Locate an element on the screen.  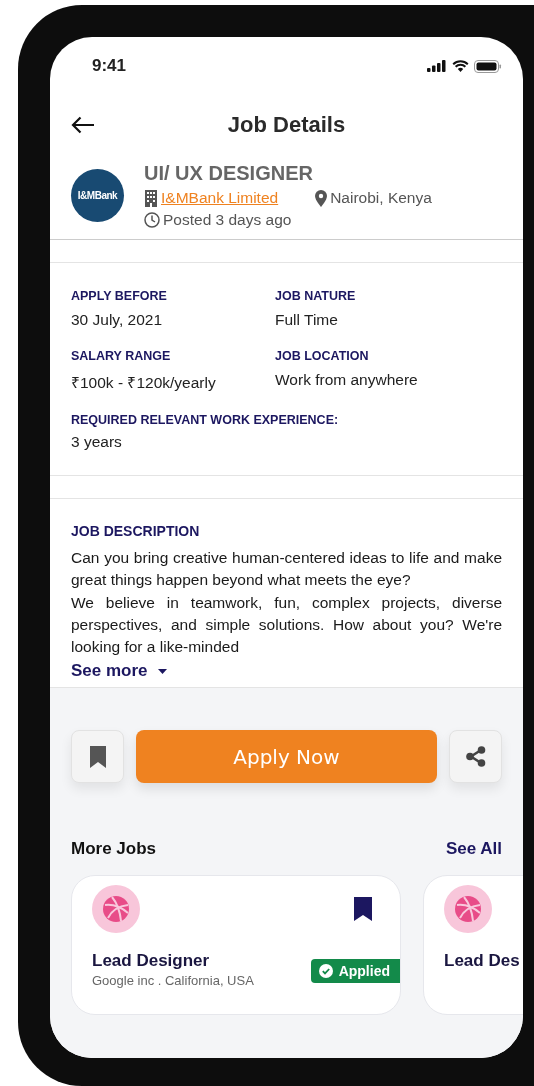
posted-time: Posted 3 days ago is located at coordinates (227, 220).